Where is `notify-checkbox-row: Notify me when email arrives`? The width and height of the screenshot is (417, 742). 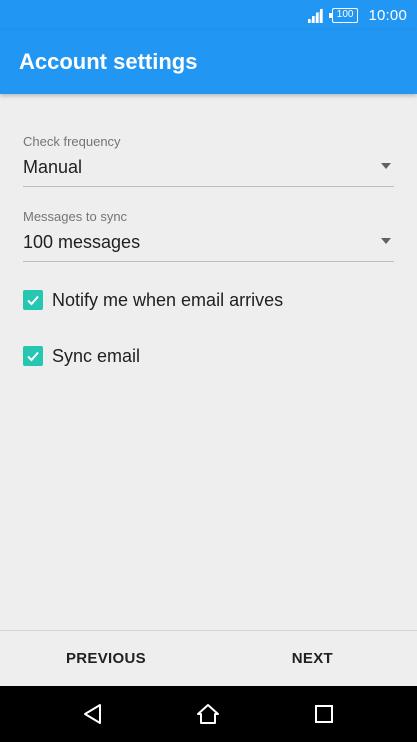 notify-checkbox-row: Notify me when email arrives is located at coordinates (208, 300).